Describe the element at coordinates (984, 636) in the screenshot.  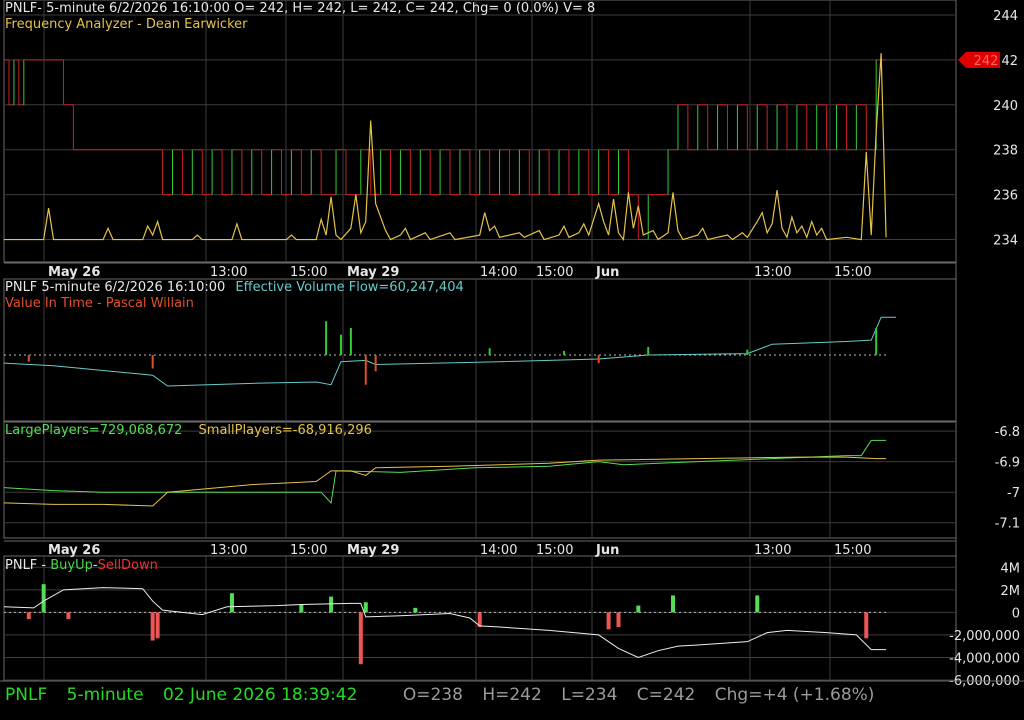
I see `buysell-axis-label: -2,000,000` at that location.